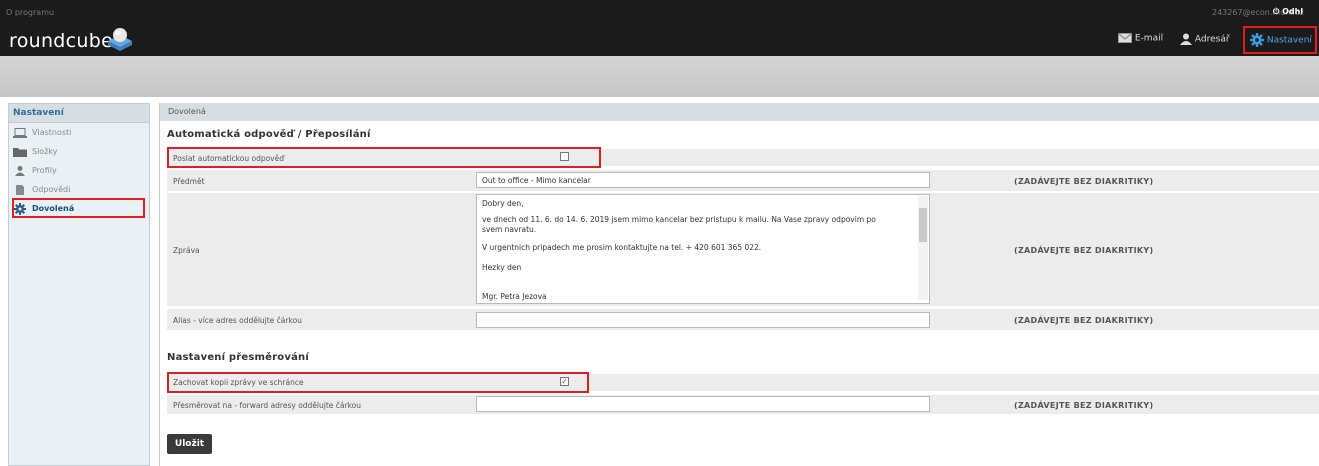 The width and height of the screenshot is (1319, 466). Describe the element at coordinates (703, 404) in the screenshot. I see `forward-input` at that location.